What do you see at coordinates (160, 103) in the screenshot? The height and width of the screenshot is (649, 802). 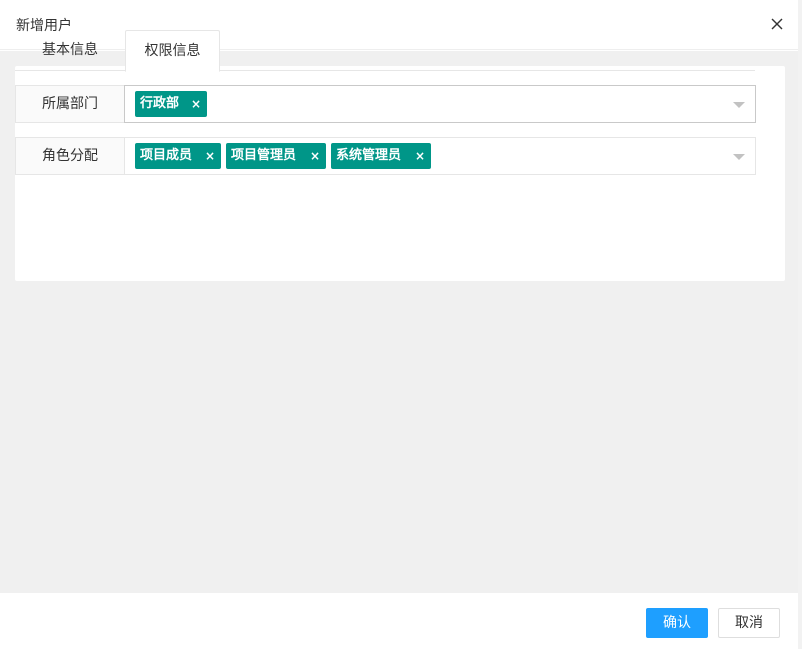 I see `tag-label: 行政部` at bounding box center [160, 103].